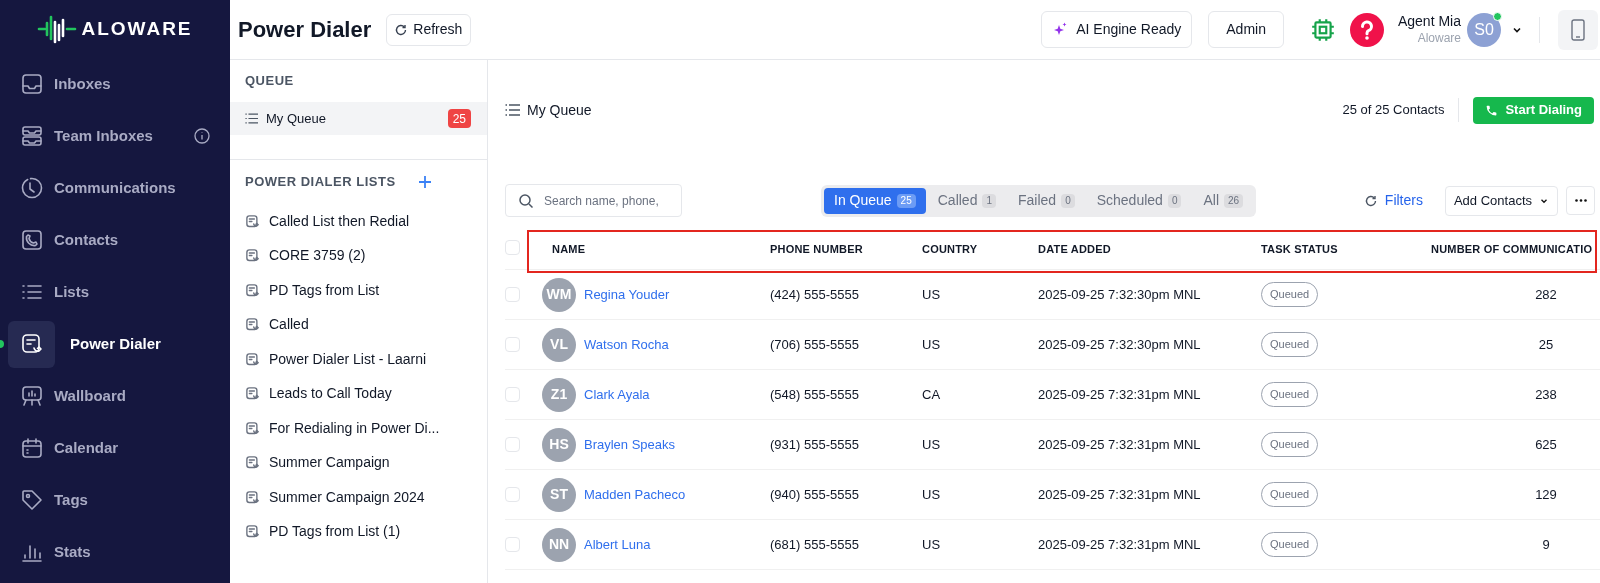 Image resolution: width=1600 pixels, height=583 pixels. Describe the element at coordinates (906, 200) in the screenshot. I see `count-badge: 25` at that location.